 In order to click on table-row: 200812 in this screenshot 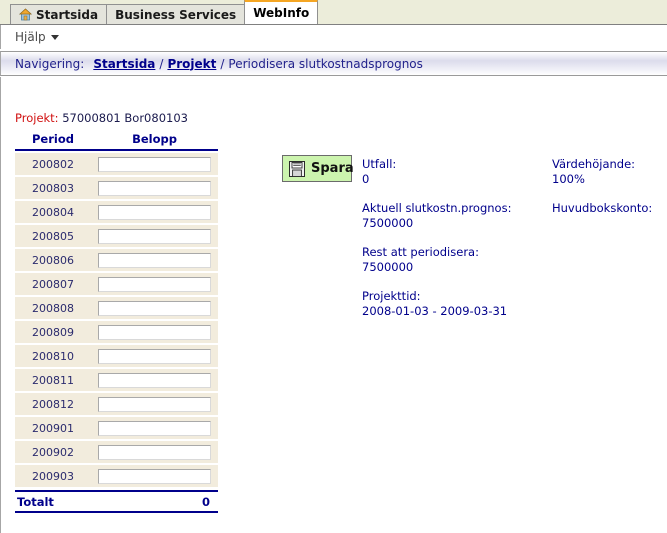, I will do `click(116, 404)`.